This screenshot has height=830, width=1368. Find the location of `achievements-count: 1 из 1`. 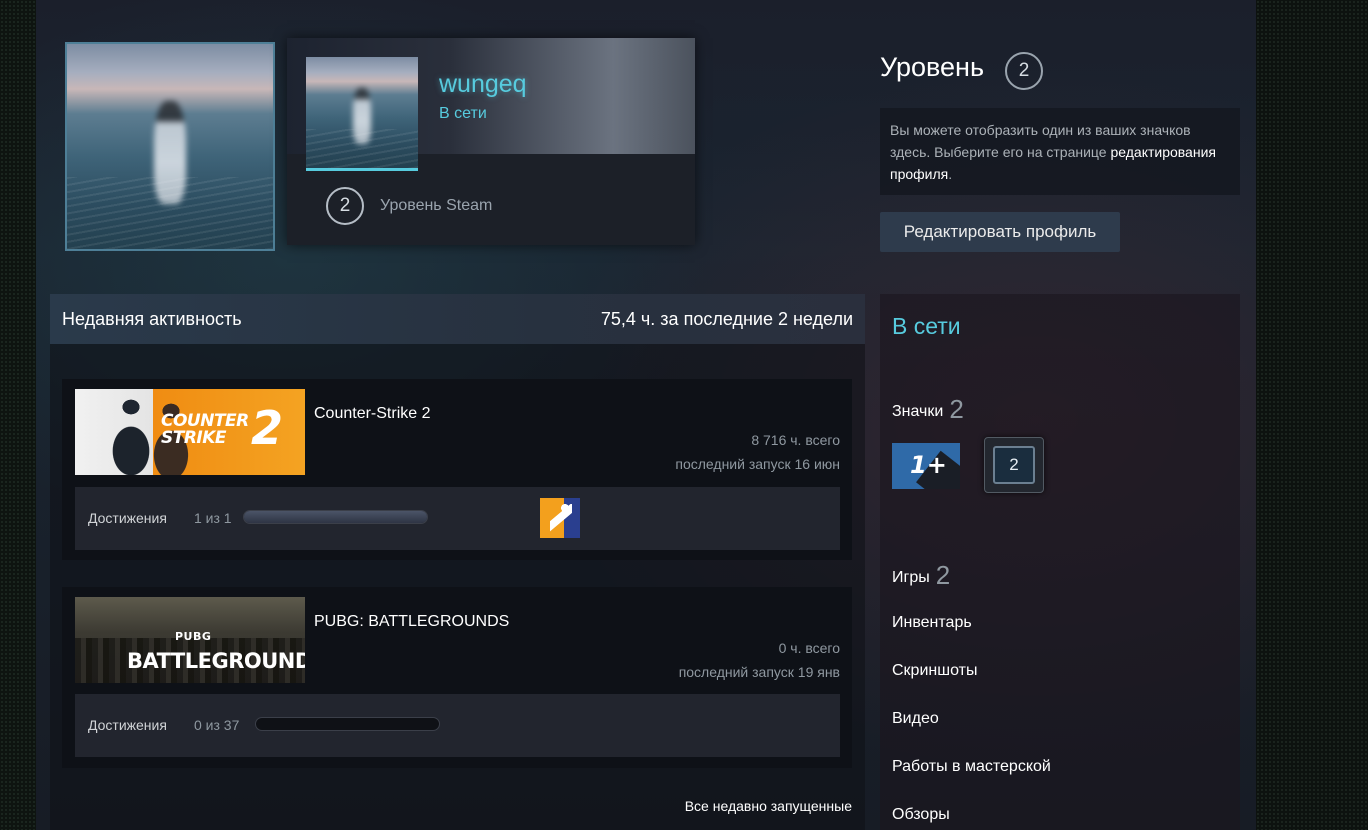

achievements-count: 1 из 1 is located at coordinates (213, 518).